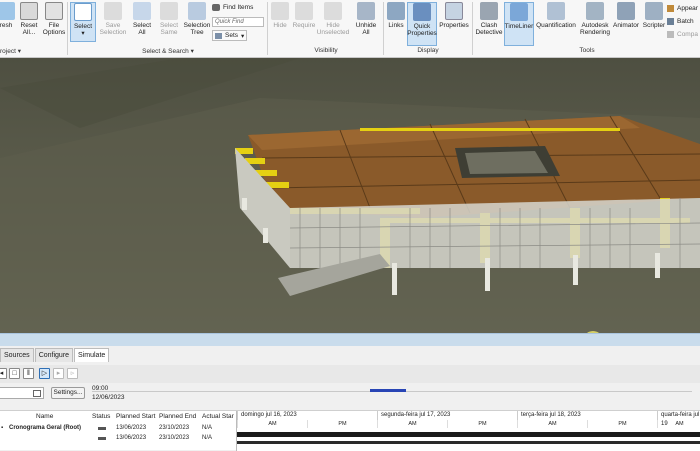 This screenshot has width=700, height=451. I want to click on quantification-icon, so click(556, 11).